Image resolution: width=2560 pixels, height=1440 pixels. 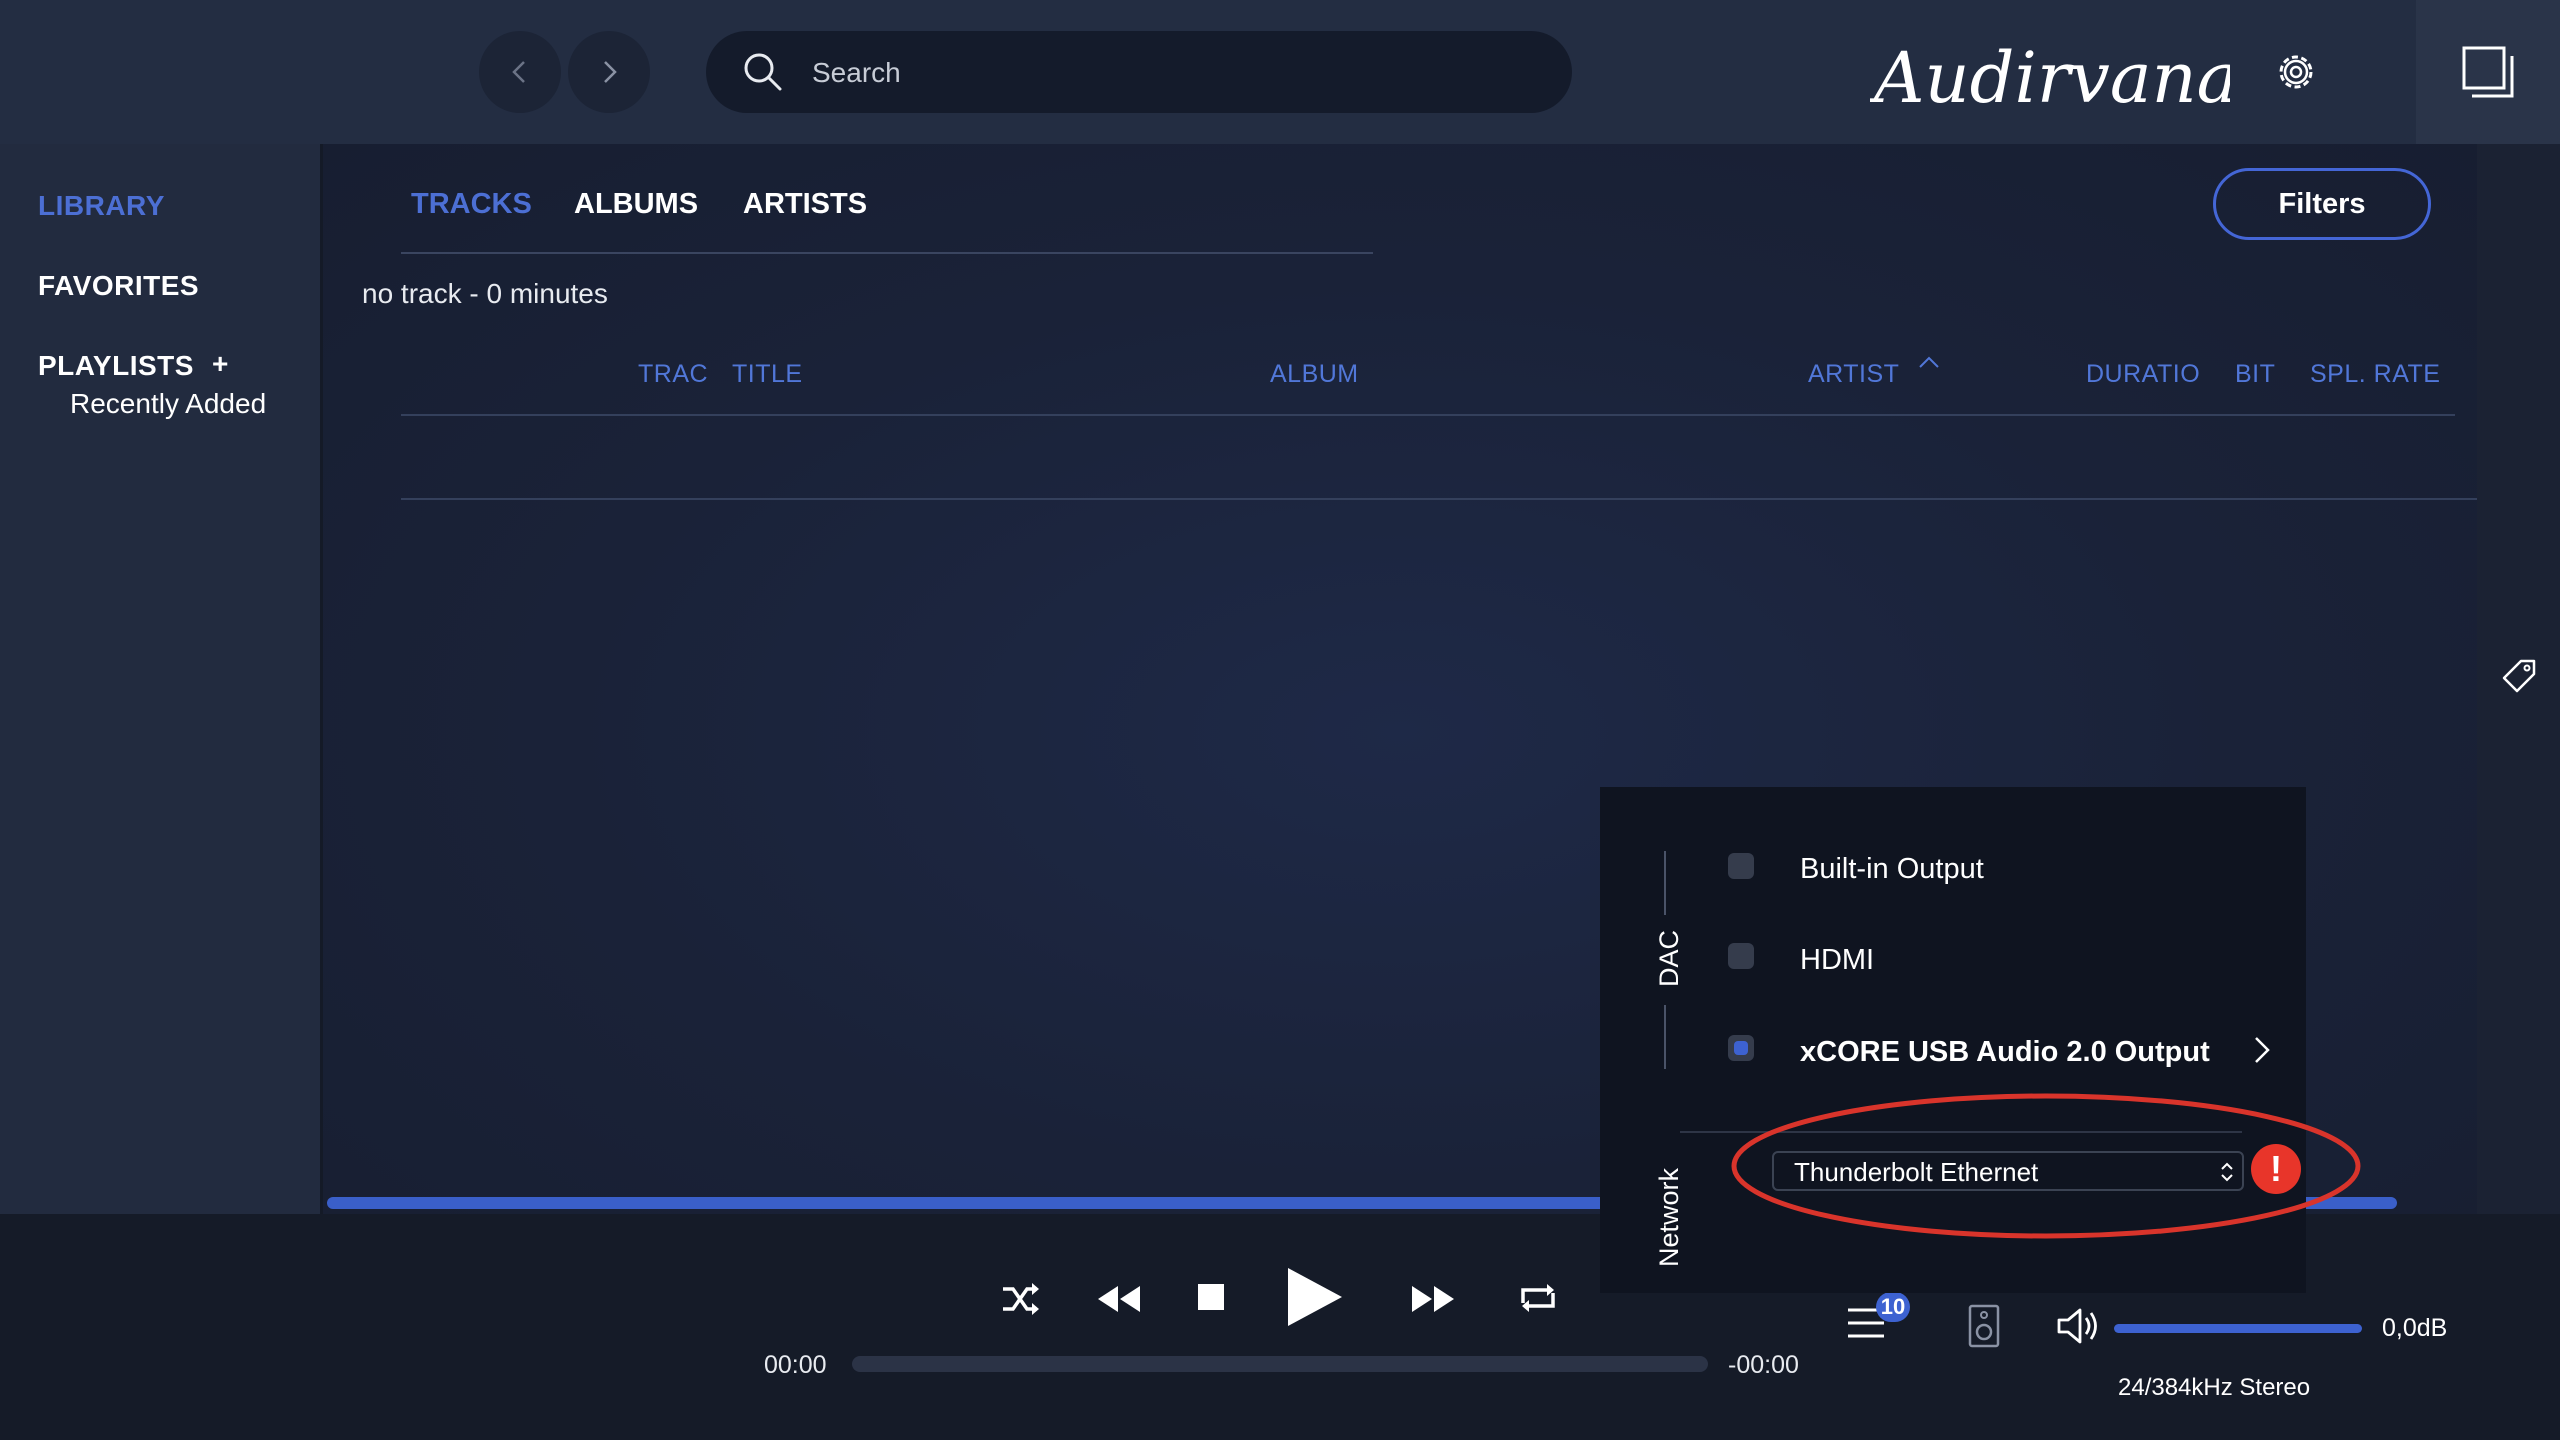 What do you see at coordinates (101, 206) in the screenshot?
I see `sidebar-item-library: LIBRARY` at bounding box center [101, 206].